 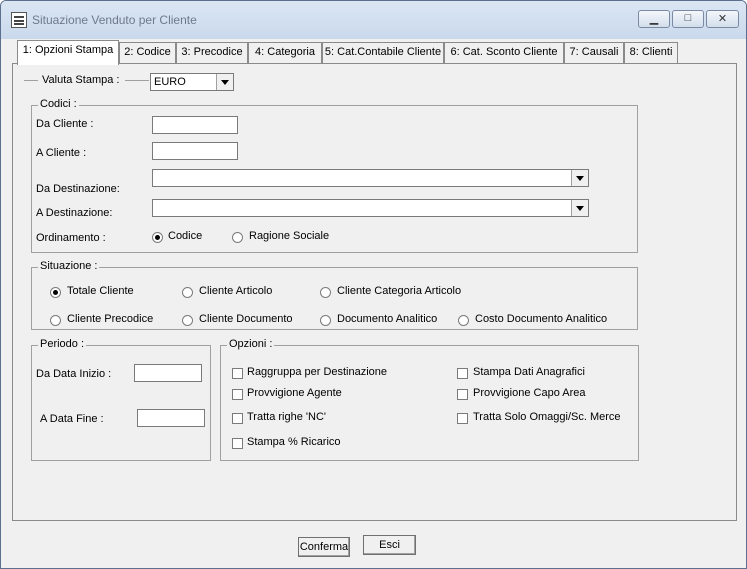 What do you see at coordinates (504, 52) in the screenshot?
I see `tab-cat-sconto-cliente: 6: Cat. Sconto Cliente` at bounding box center [504, 52].